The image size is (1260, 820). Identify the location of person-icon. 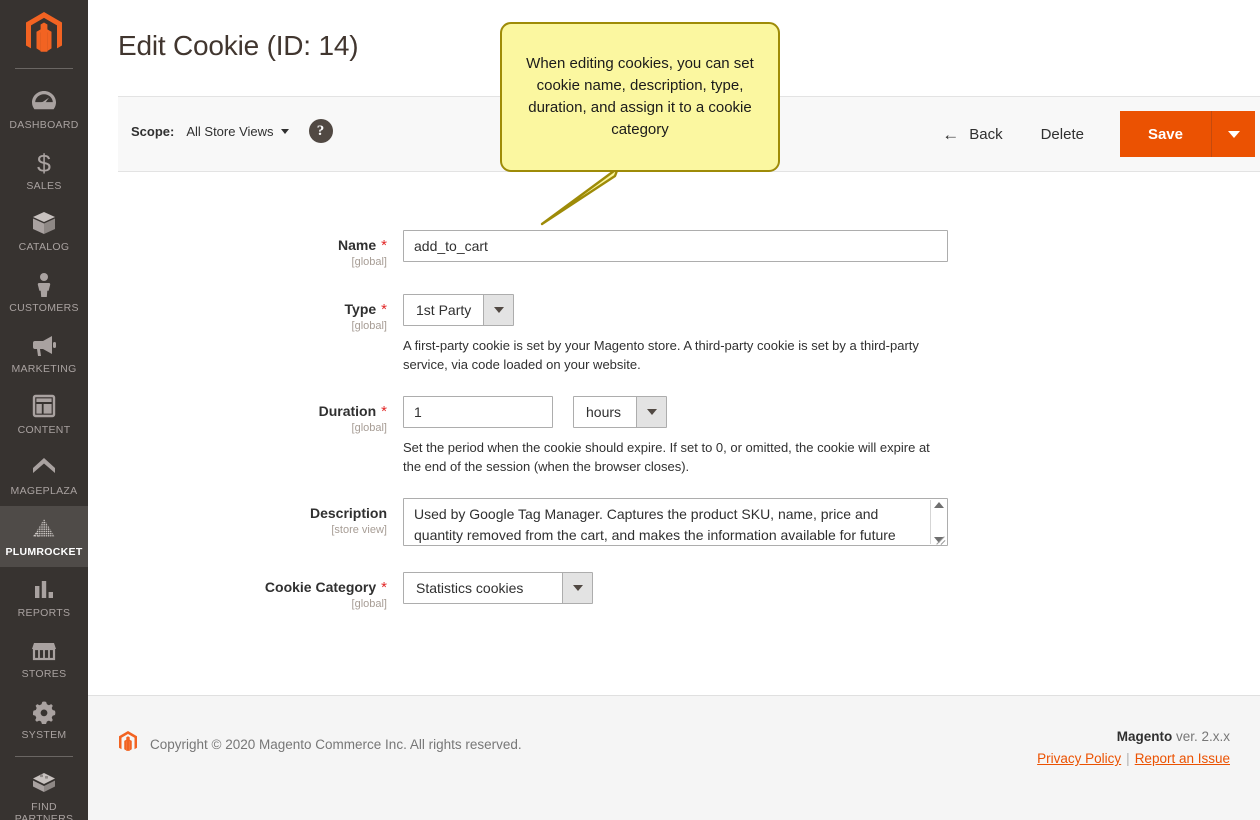
(44, 285).